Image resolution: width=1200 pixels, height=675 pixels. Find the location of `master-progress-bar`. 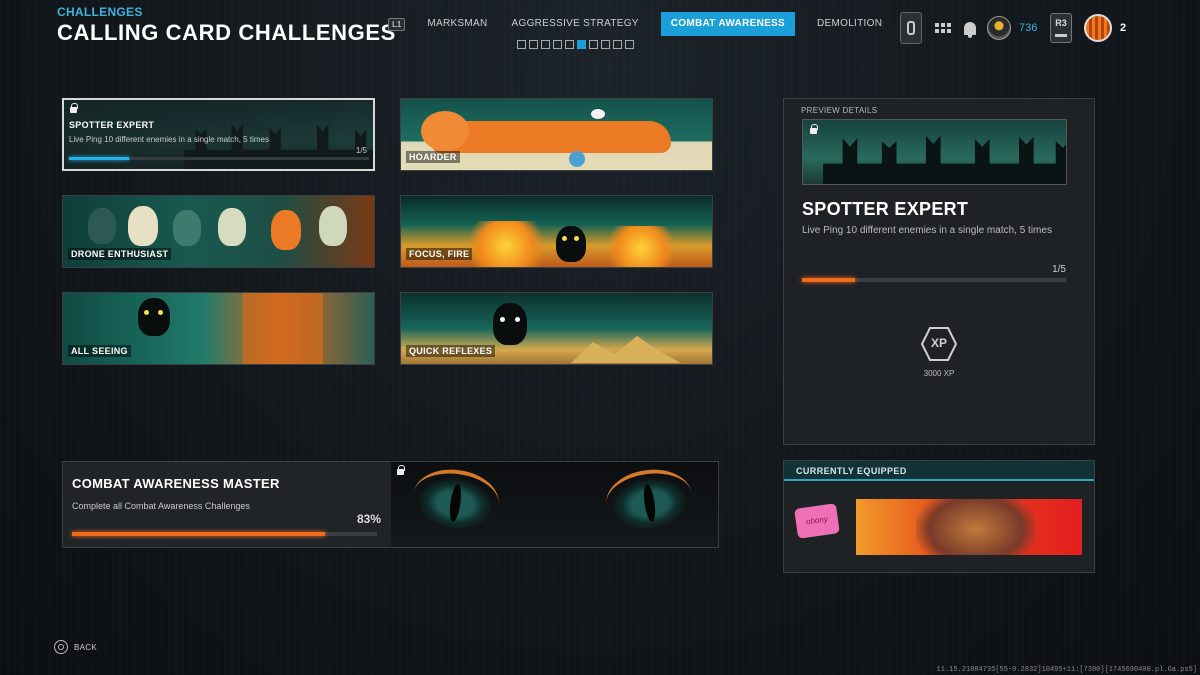

master-progress-bar is located at coordinates (224, 534).